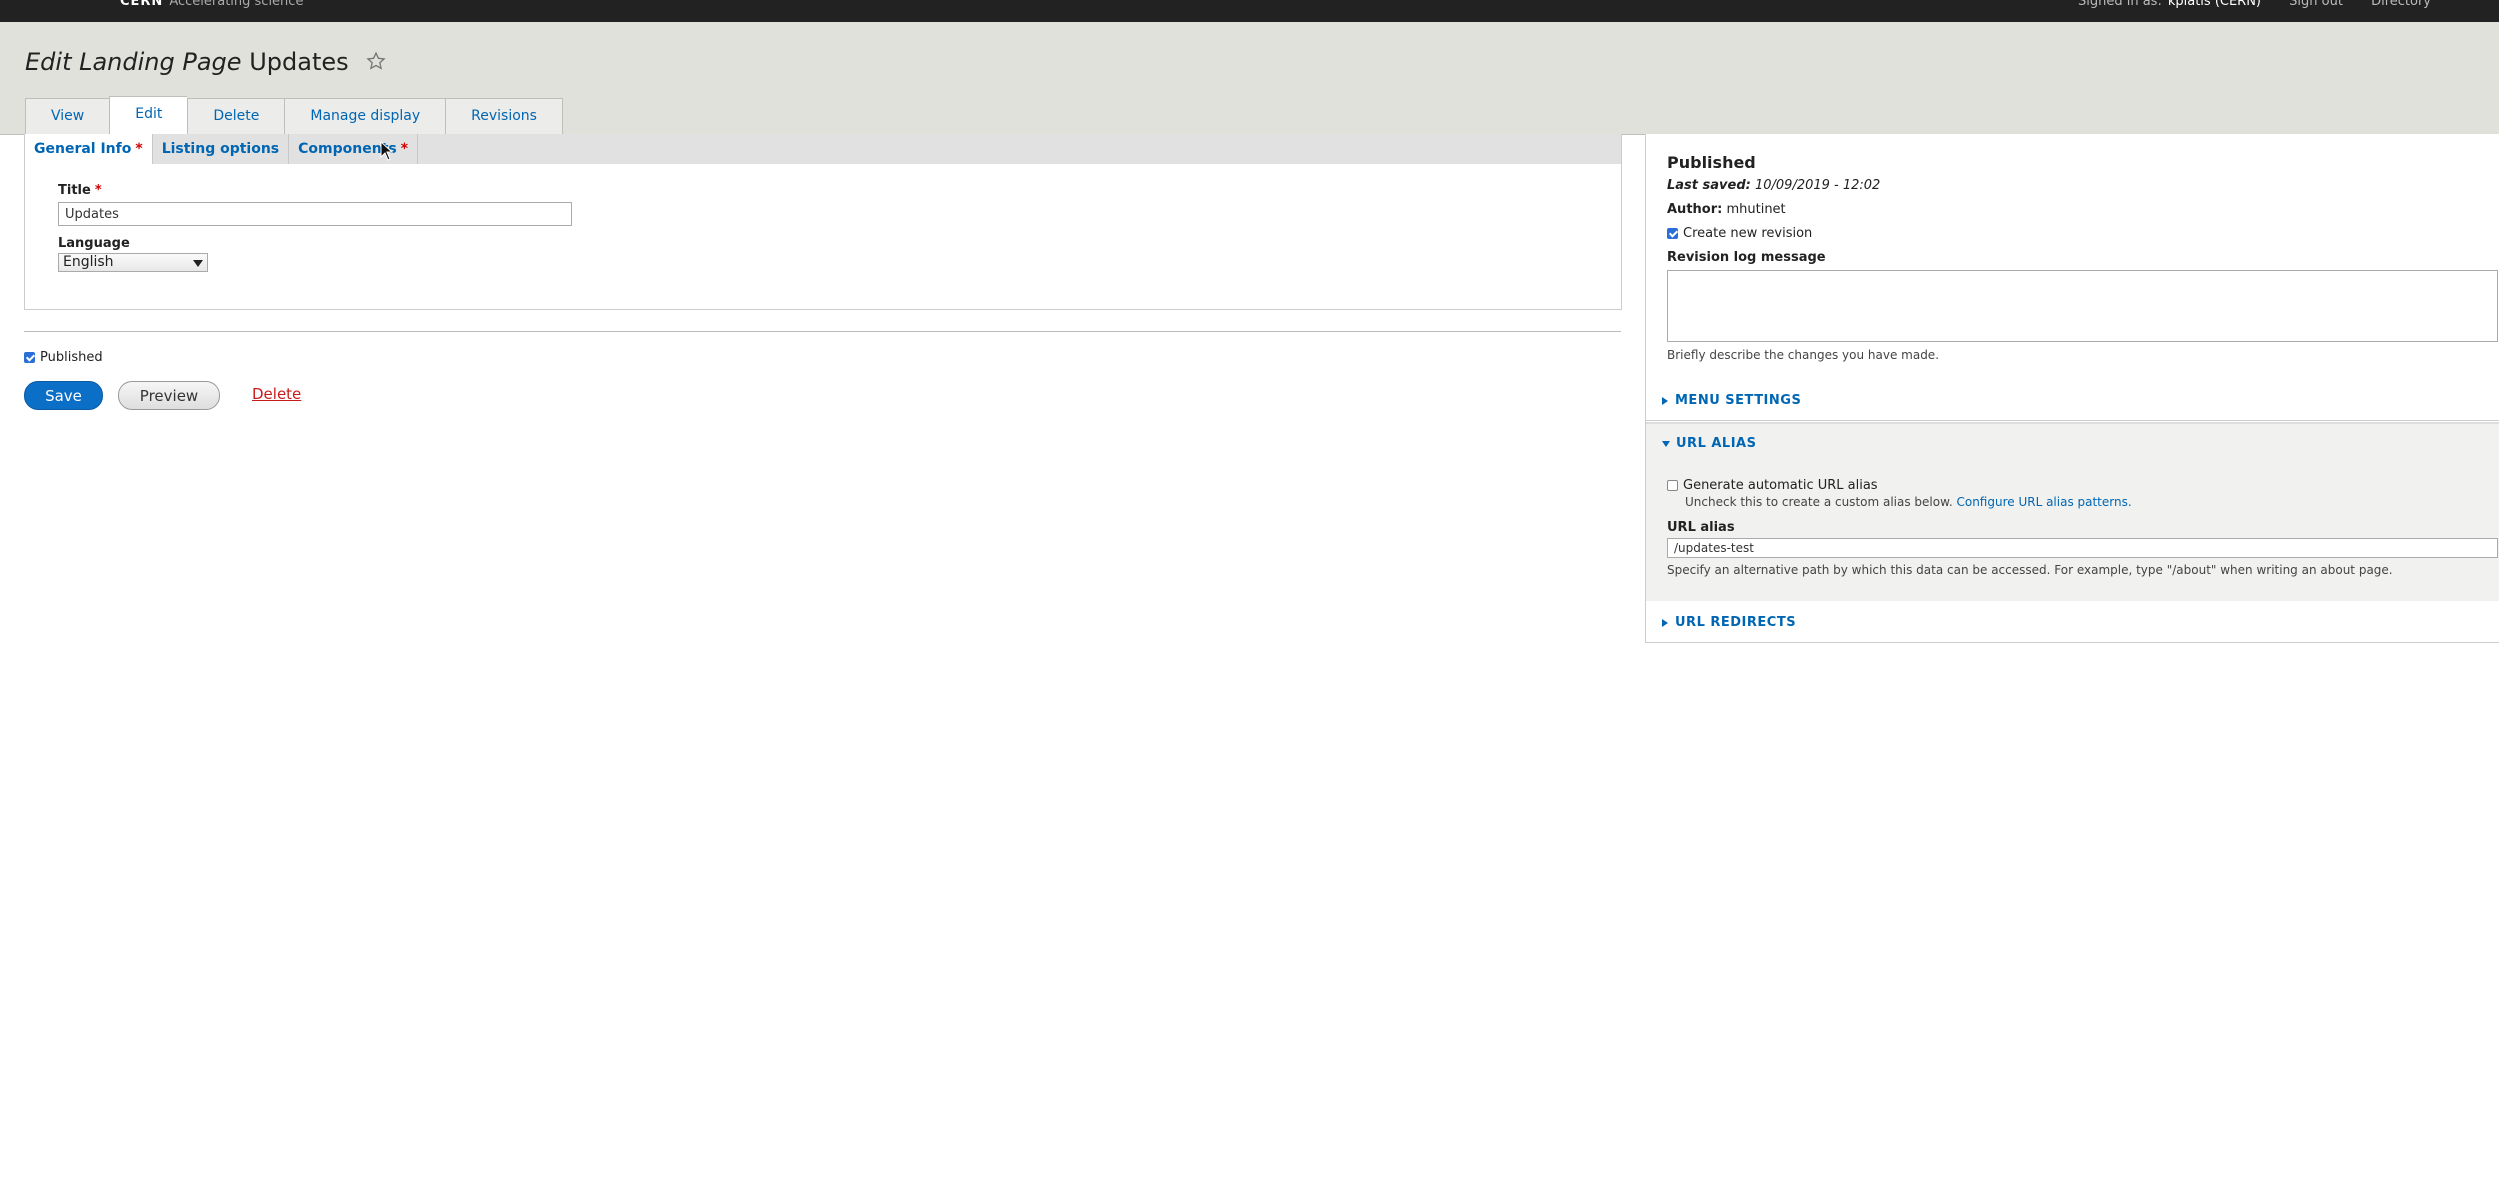 The height and width of the screenshot is (1182, 2499). Describe the element at coordinates (1711, 162) in the screenshot. I see `status-heading: Published` at that location.